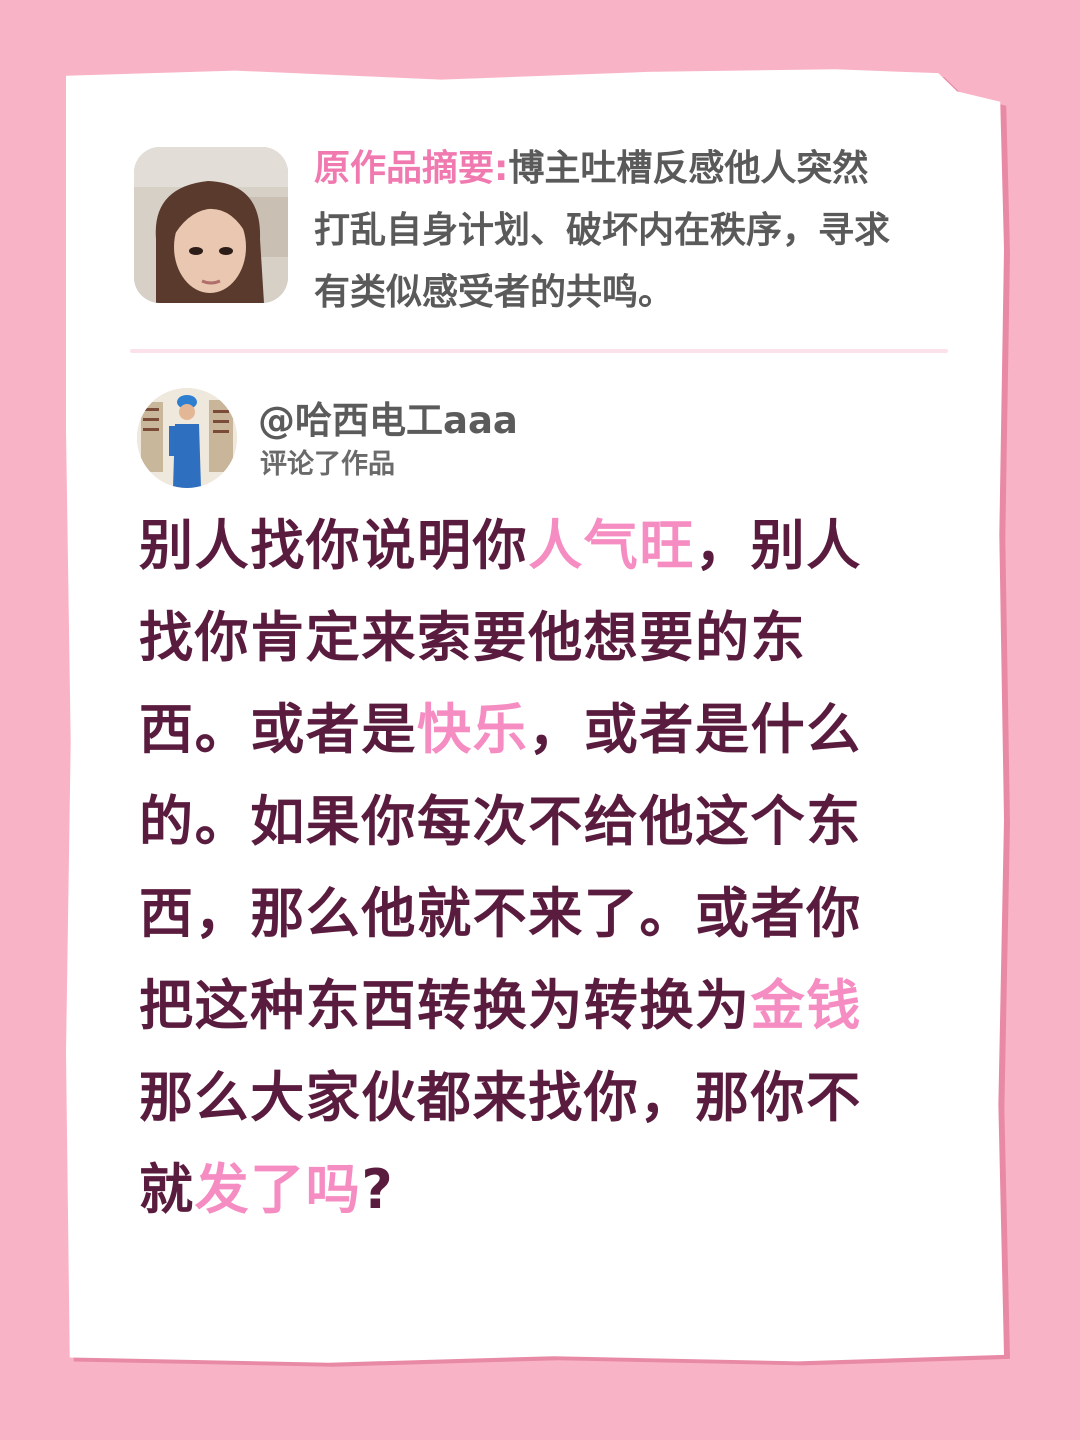  What do you see at coordinates (500, 913) in the screenshot?
I see `comment-text: 西，那么他就不来了。或者你` at bounding box center [500, 913].